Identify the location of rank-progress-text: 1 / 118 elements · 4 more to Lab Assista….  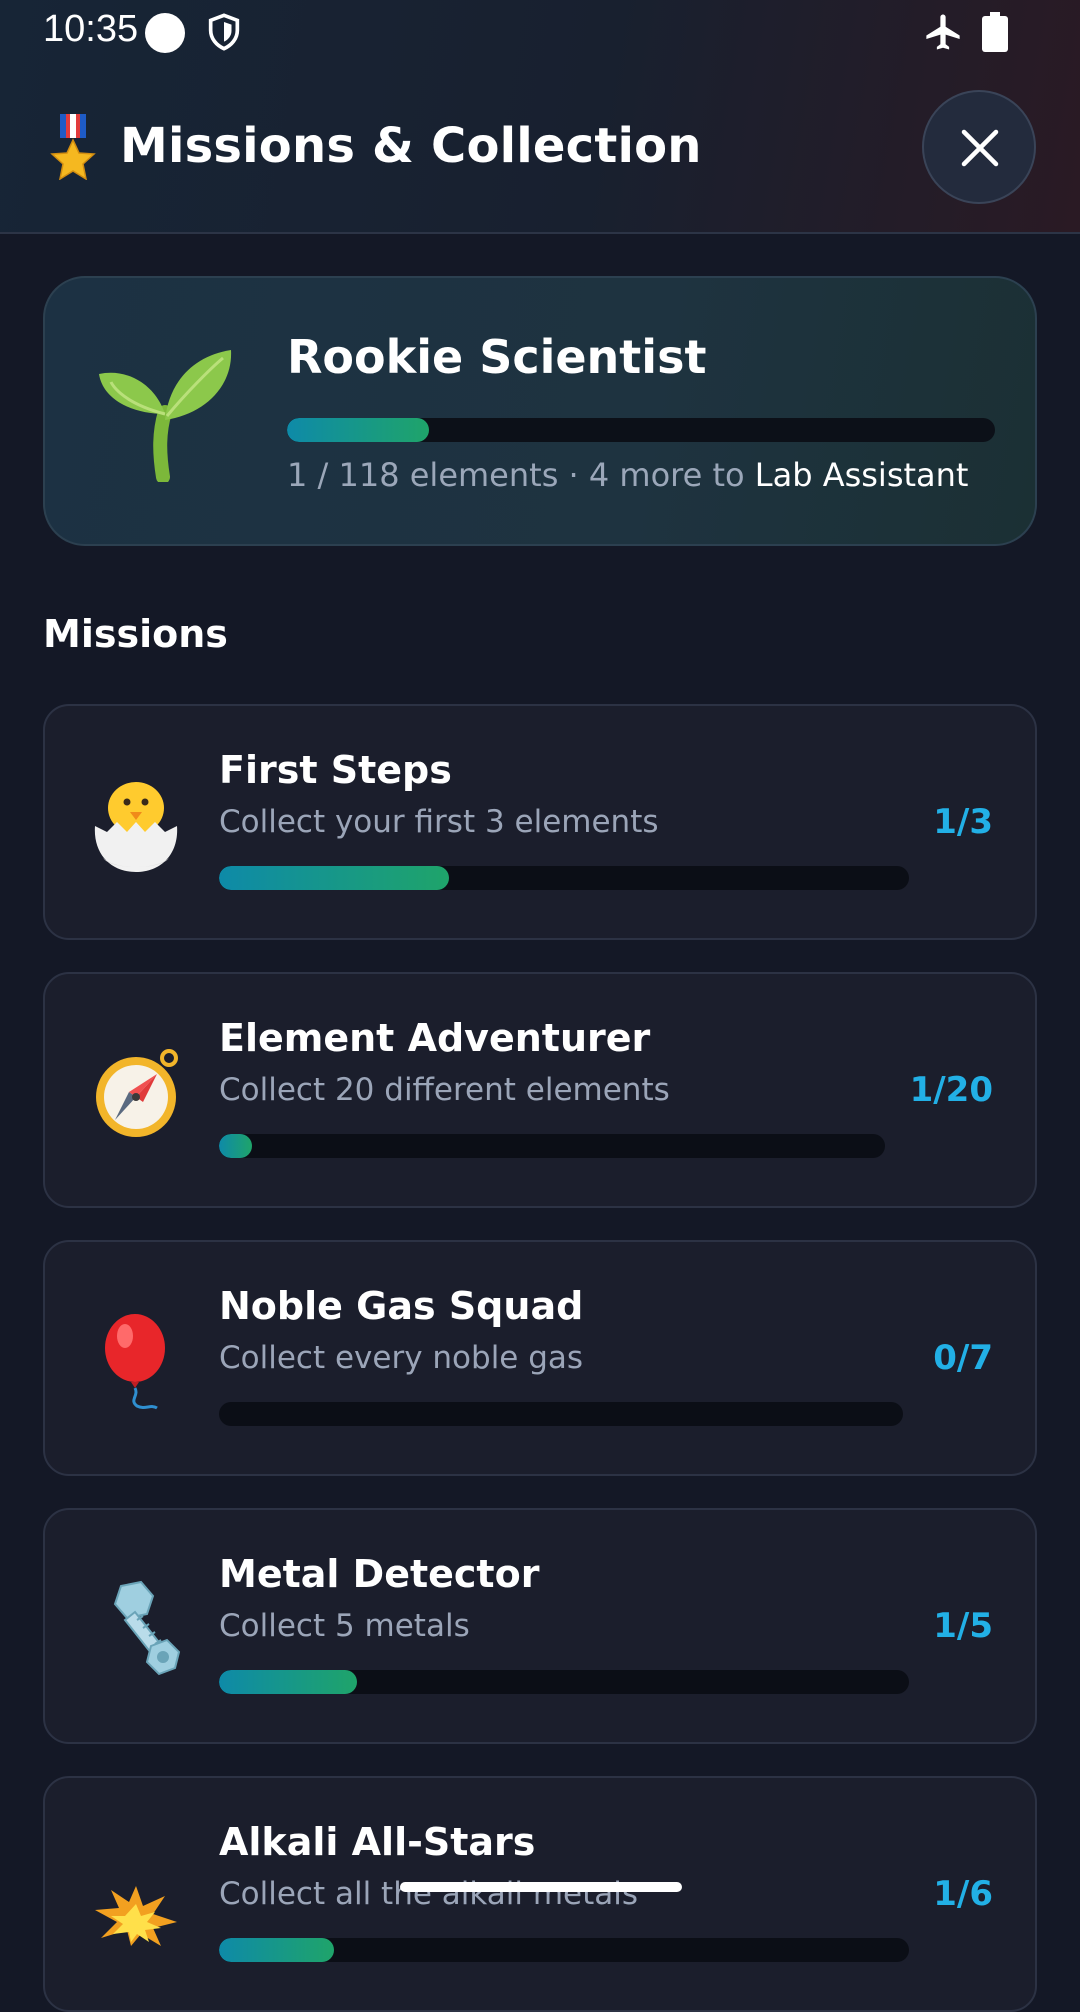
(627, 475).